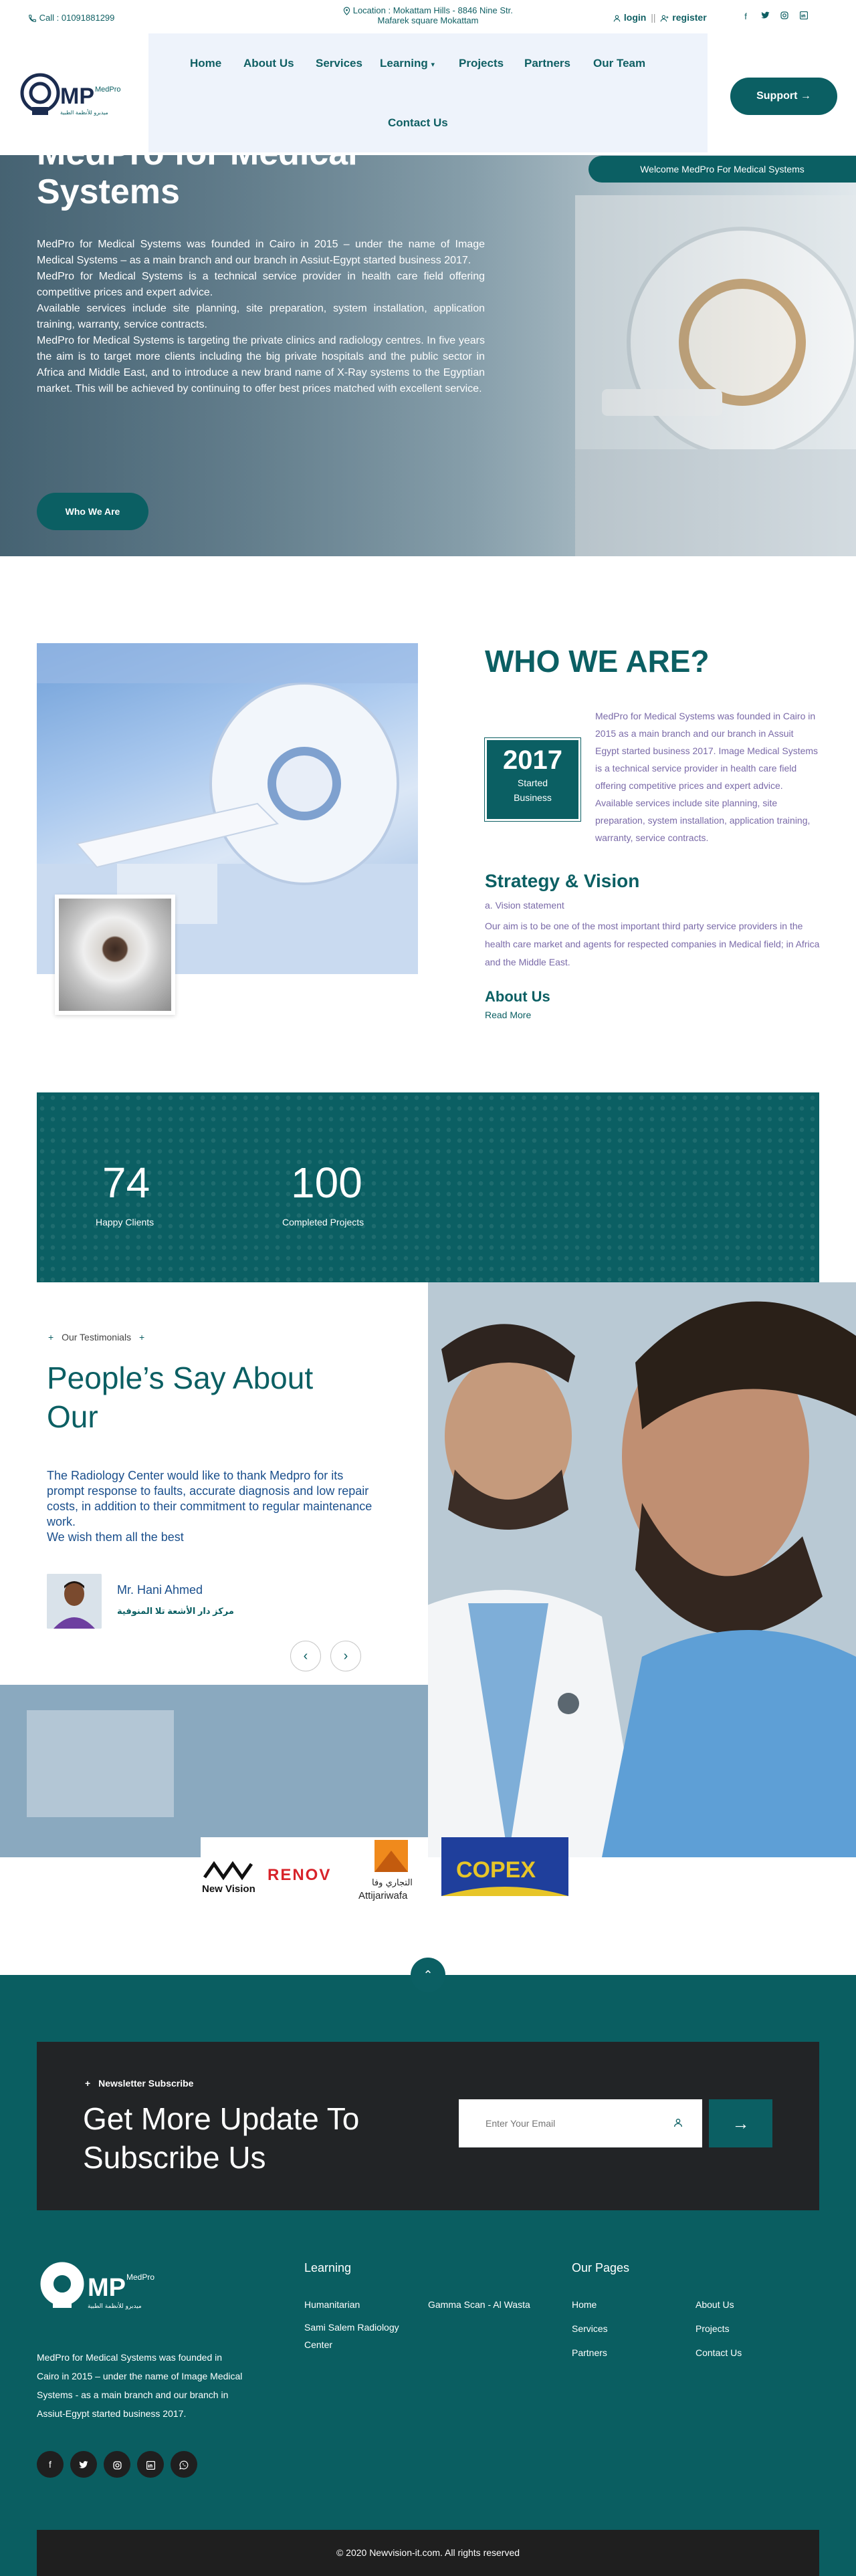 The image size is (856, 2576). Describe the element at coordinates (299, 1875) in the screenshot. I see `partner-name: RENOV` at that location.